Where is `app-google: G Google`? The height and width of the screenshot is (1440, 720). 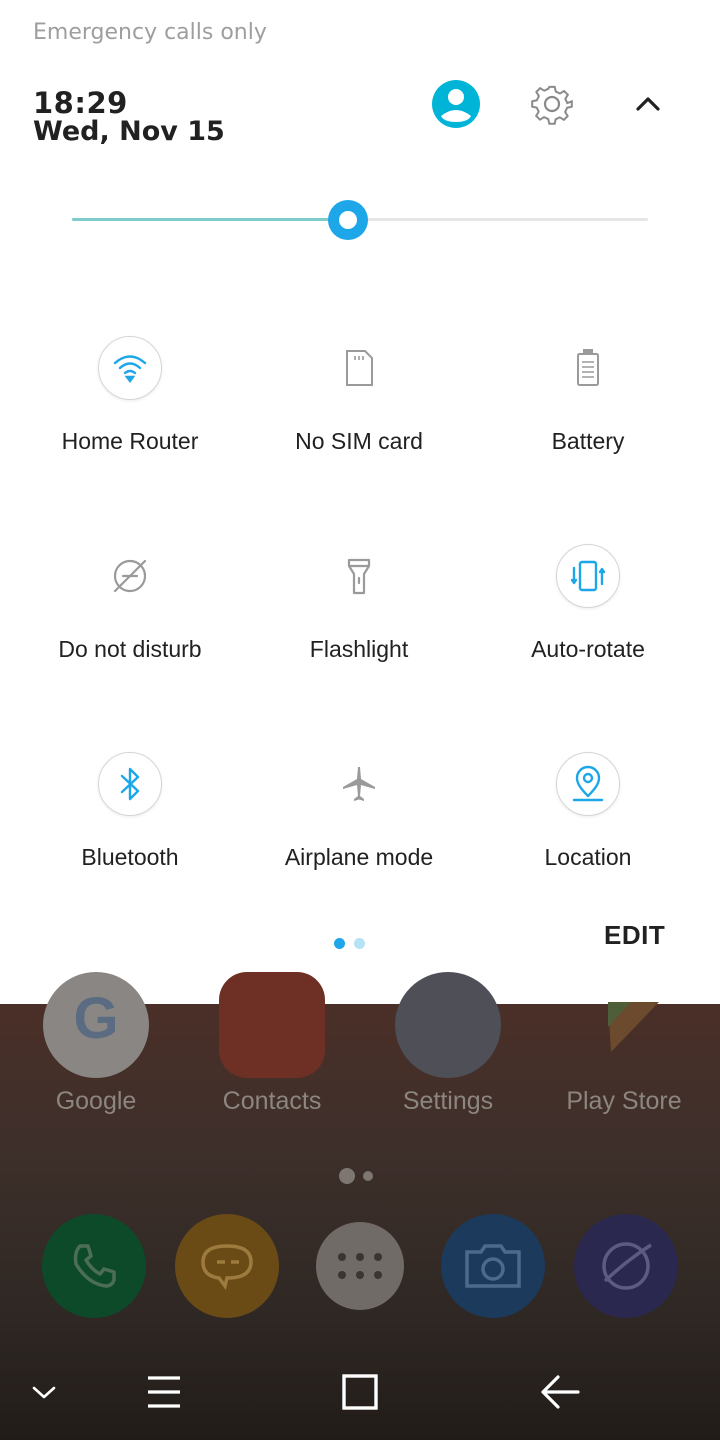
app-google: G Google is located at coordinates (96, 1052).